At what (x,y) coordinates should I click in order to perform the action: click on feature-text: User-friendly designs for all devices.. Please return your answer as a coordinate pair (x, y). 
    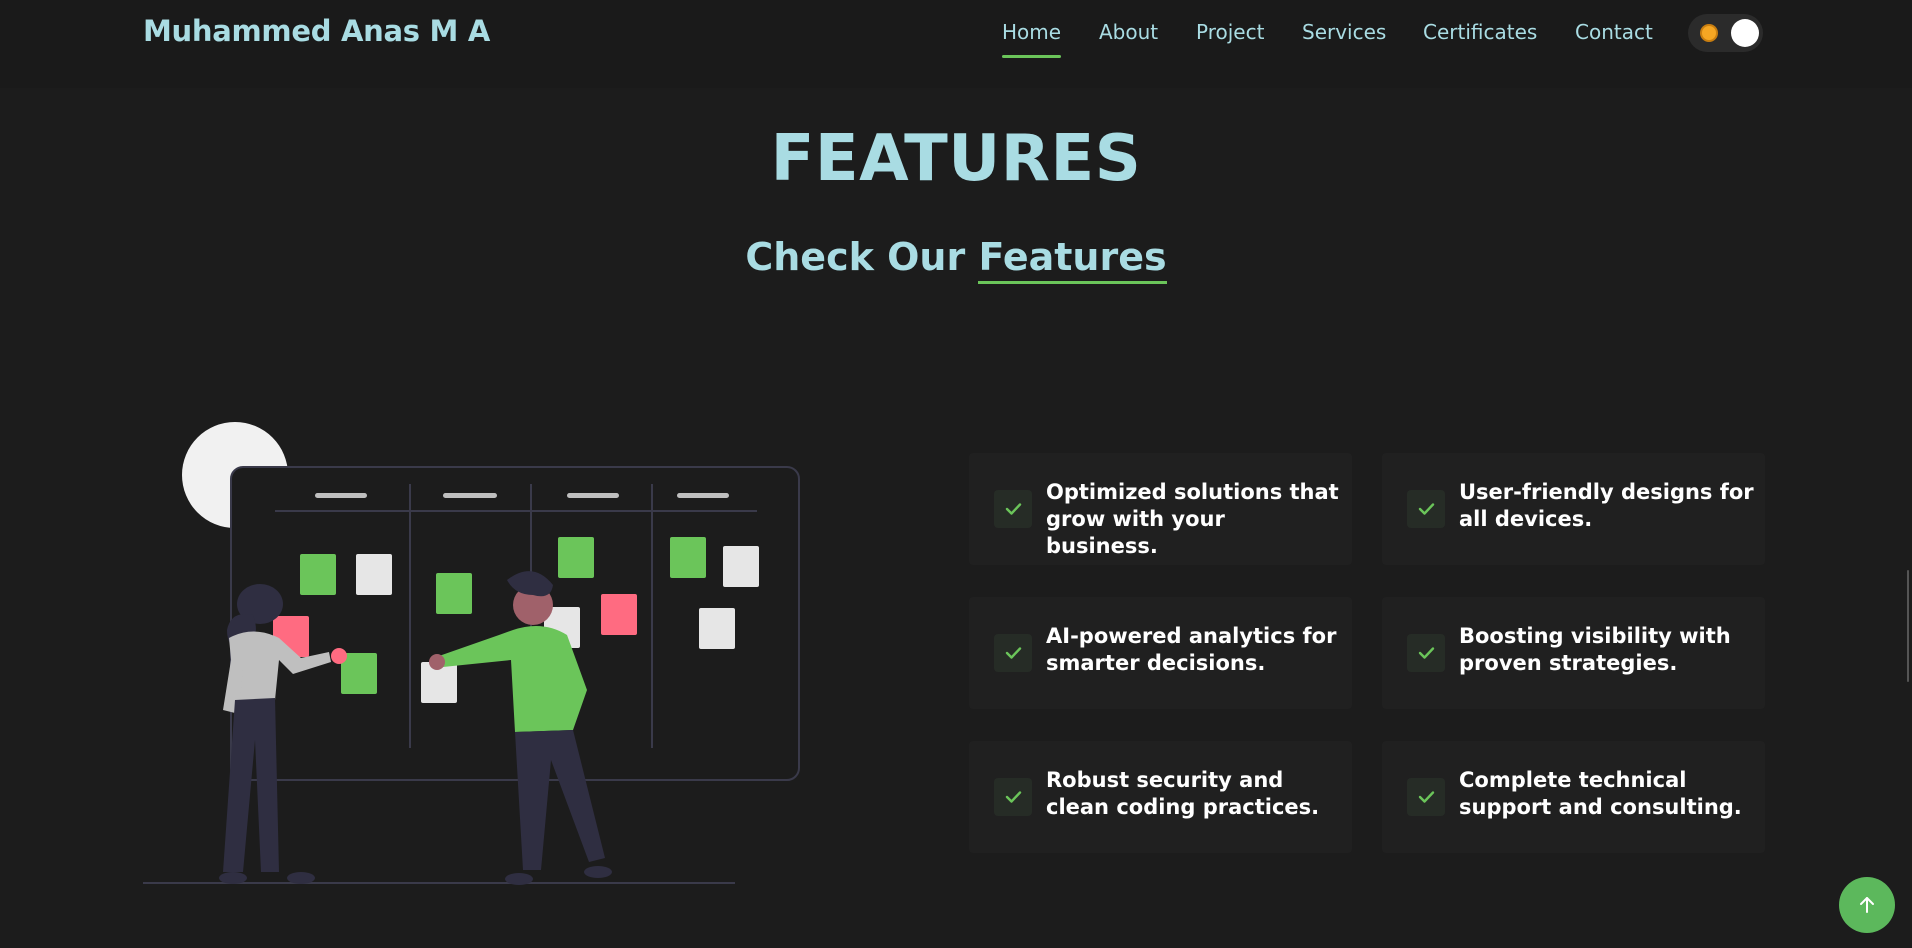
    Looking at the image, I should click on (1606, 505).